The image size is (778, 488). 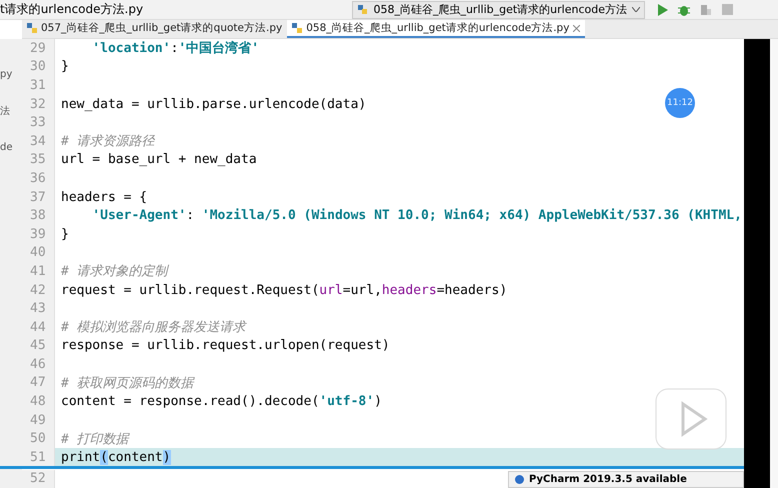 What do you see at coordinates (38, 290) in the screenshot?
I see `line-number: 42` at bounding box center [38, 290].